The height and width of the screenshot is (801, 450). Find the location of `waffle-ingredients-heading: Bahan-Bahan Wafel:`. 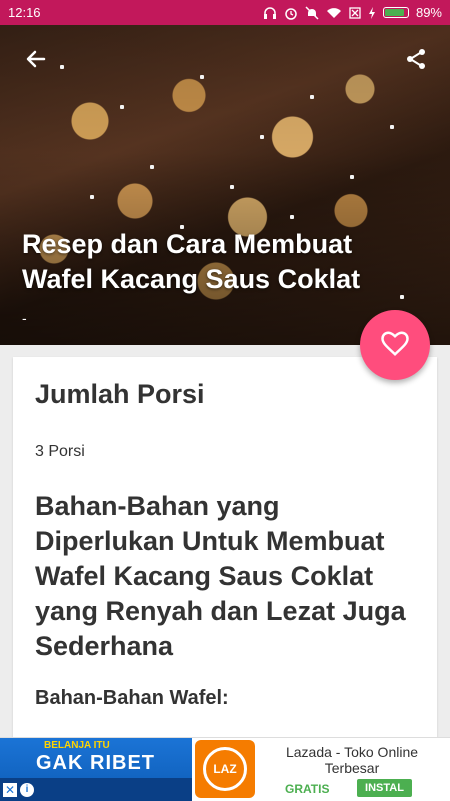

waffle-ingredients-heading: Bahan-Bahan Wafel: is located at coordinates (132, 698).